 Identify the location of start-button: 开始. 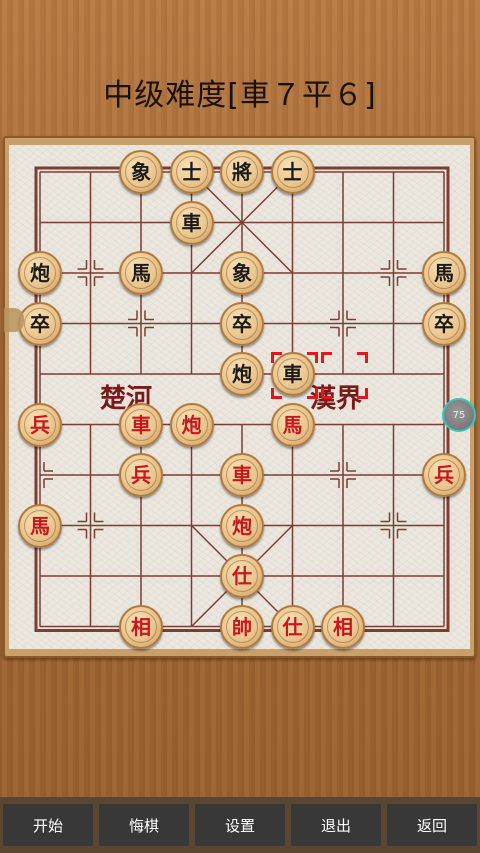
(48, 825).